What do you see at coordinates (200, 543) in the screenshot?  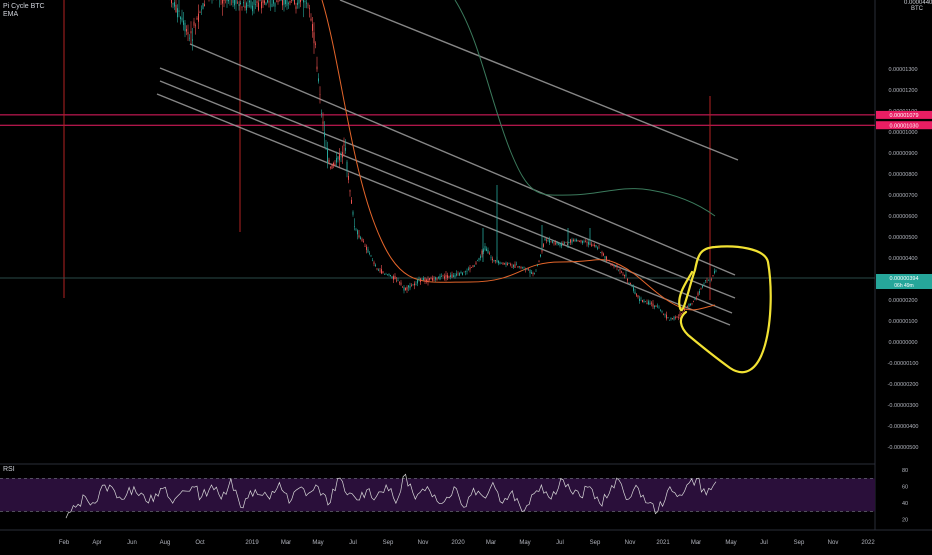 I see `time-tick-label: Oct` at bounding box center [200, 543].